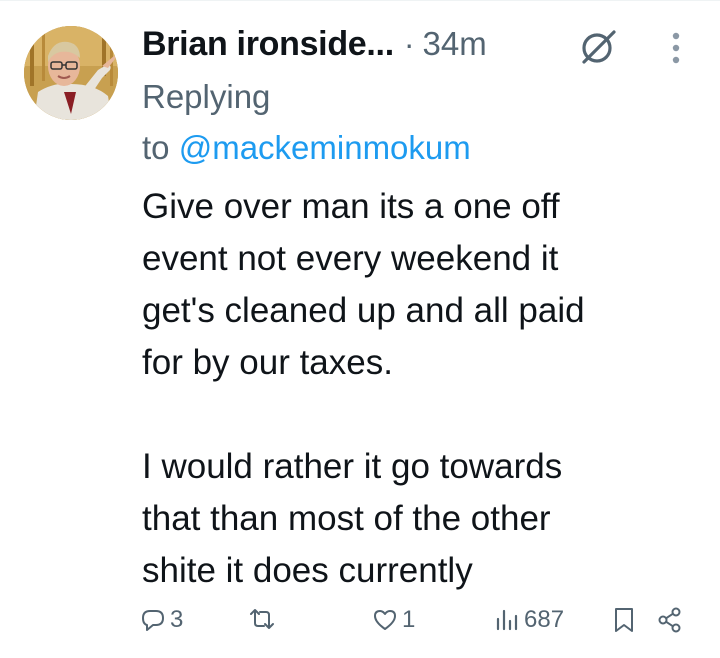  I want to click on reply-button: 3, so click(161, 620).